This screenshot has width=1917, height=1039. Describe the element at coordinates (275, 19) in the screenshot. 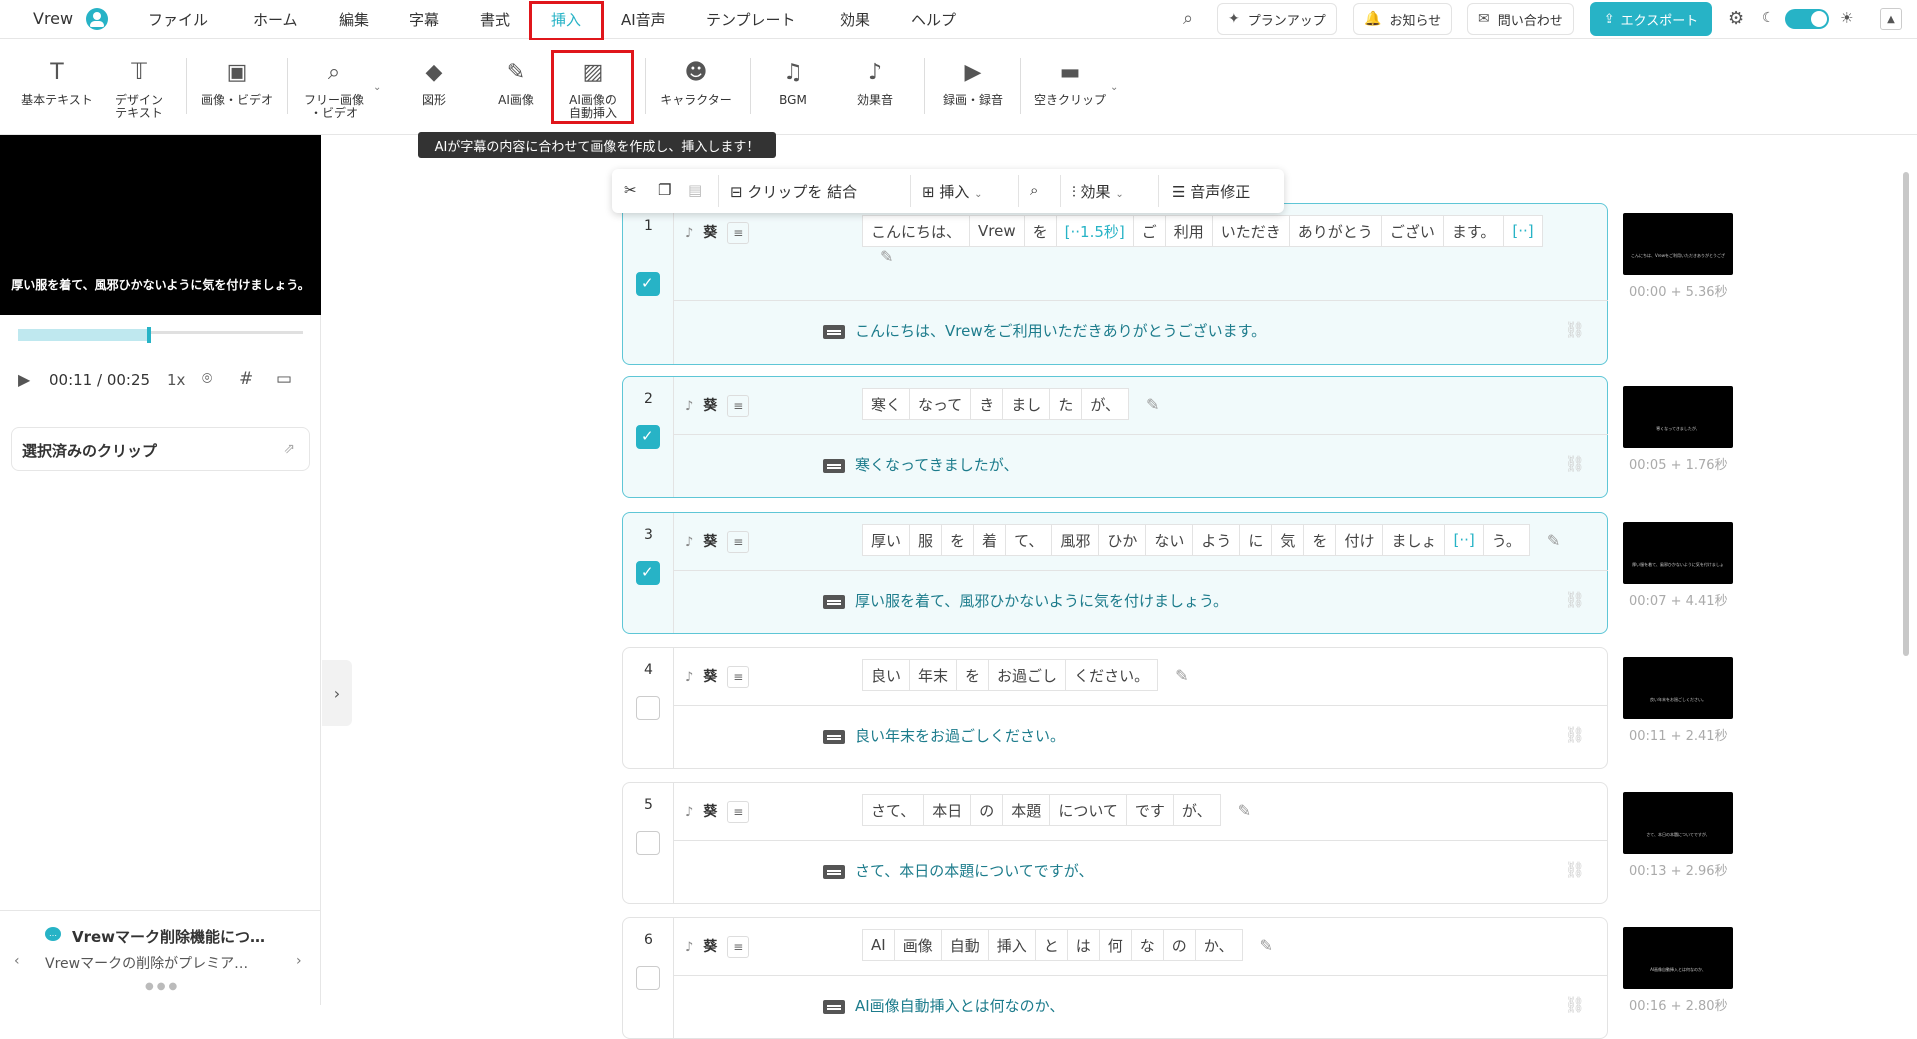

I see `menu-home: ホーム` at that location.